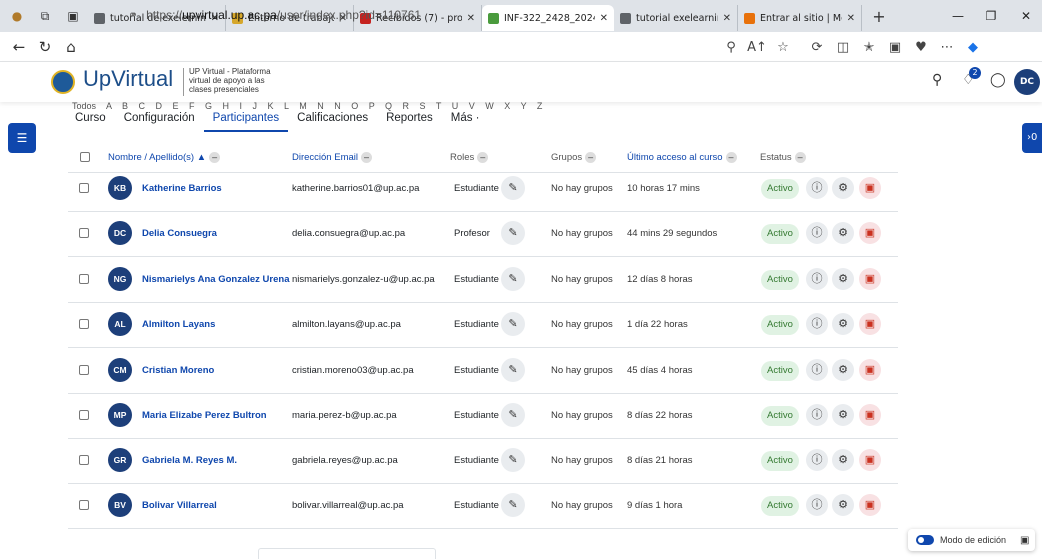 The width and height of the screenshot is (1042, 559). Describe the element at coordinates (159, 120) in the screenshot. I see `course-nav-item: Configuración` at that location.